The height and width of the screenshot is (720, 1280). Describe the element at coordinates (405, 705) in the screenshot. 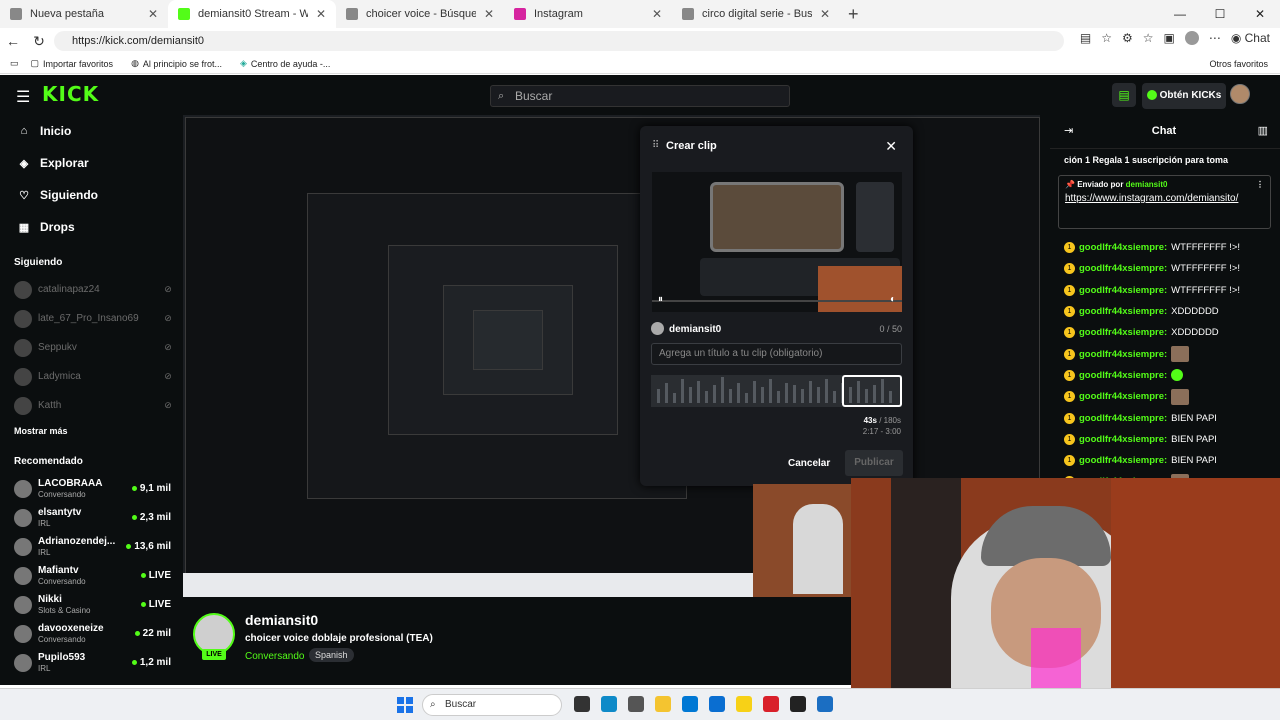

I see `windows-start-icon` at that location.